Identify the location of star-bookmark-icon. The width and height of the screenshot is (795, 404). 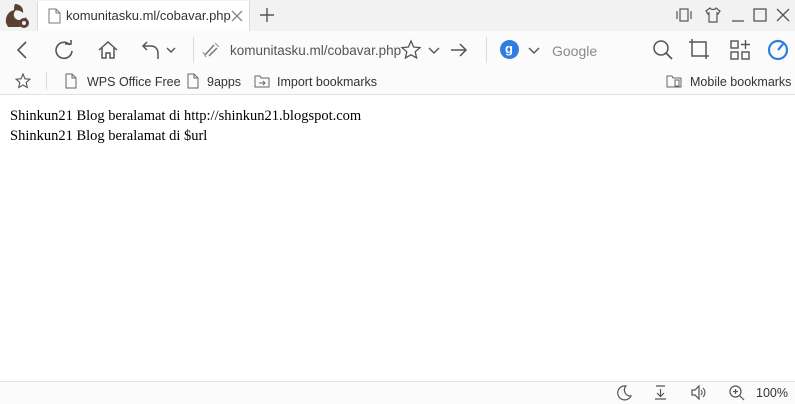
(411, 50).